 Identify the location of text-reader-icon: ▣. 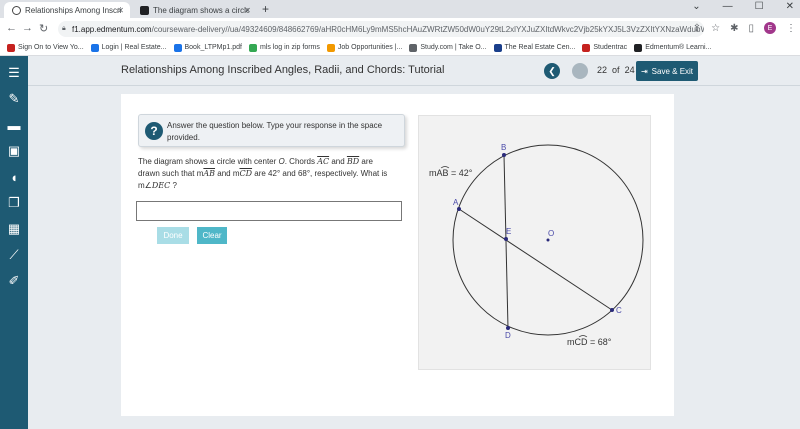
(14, 151).